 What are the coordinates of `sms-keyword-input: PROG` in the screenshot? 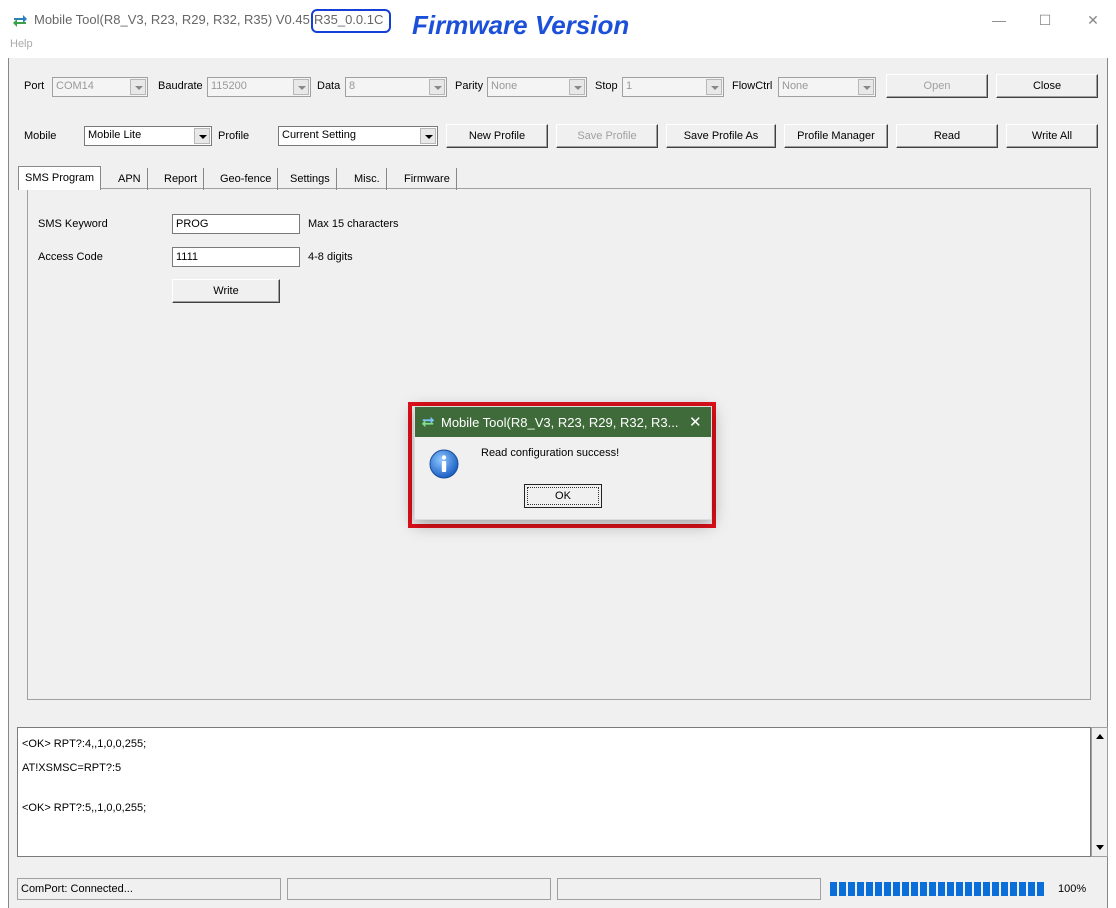 It's located at (236, 224).